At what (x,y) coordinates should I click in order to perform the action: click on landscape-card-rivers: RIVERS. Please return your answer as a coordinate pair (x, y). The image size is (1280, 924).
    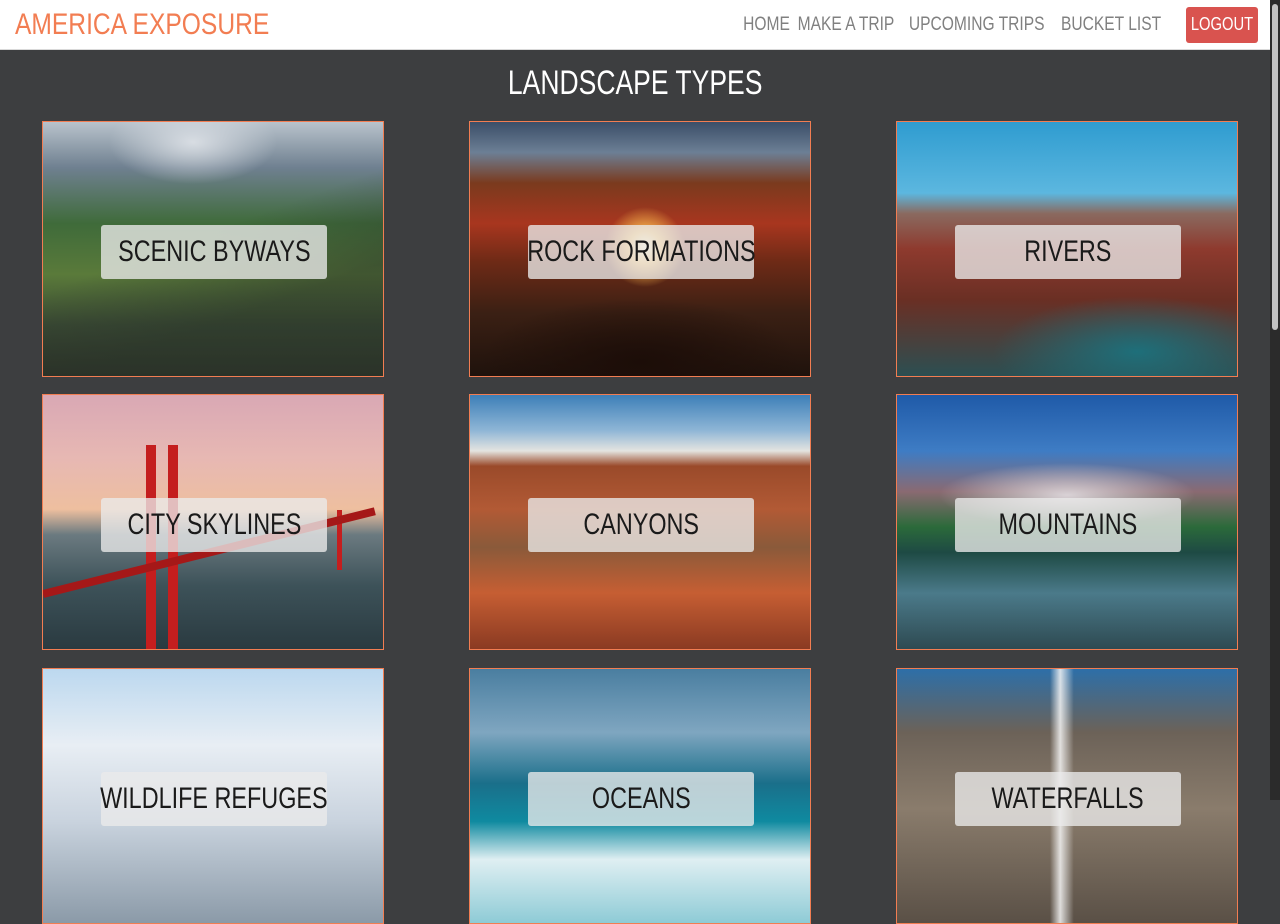
    Looking at the image, I should click on (1067, 249).